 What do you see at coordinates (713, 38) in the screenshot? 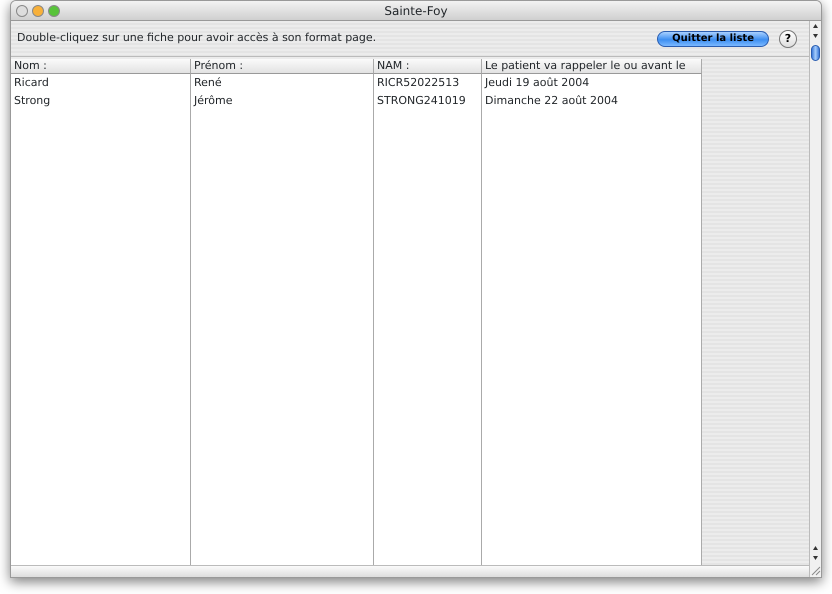
I see `quit-list-button: Quitter la liste` at bounding box center [713, 38].